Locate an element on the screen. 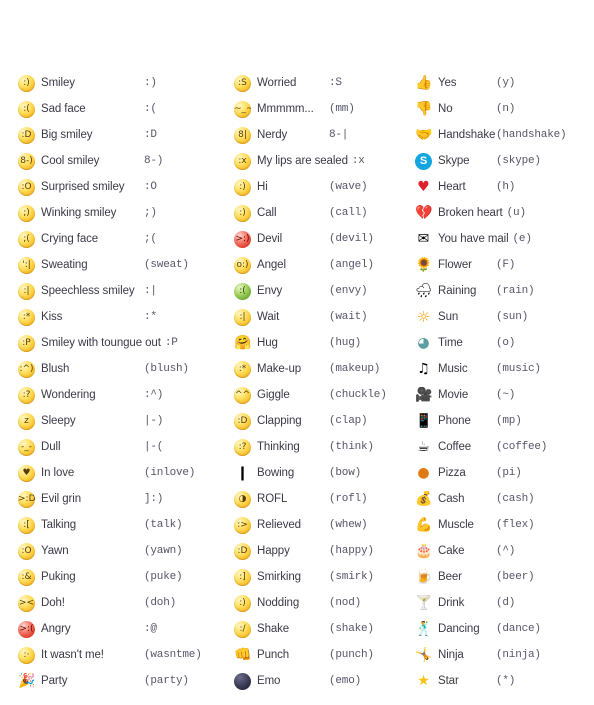 Image resolution: width=594 pixels, height=705 pixels. heart-icon: ♥ is located at coordinates (423, 187).